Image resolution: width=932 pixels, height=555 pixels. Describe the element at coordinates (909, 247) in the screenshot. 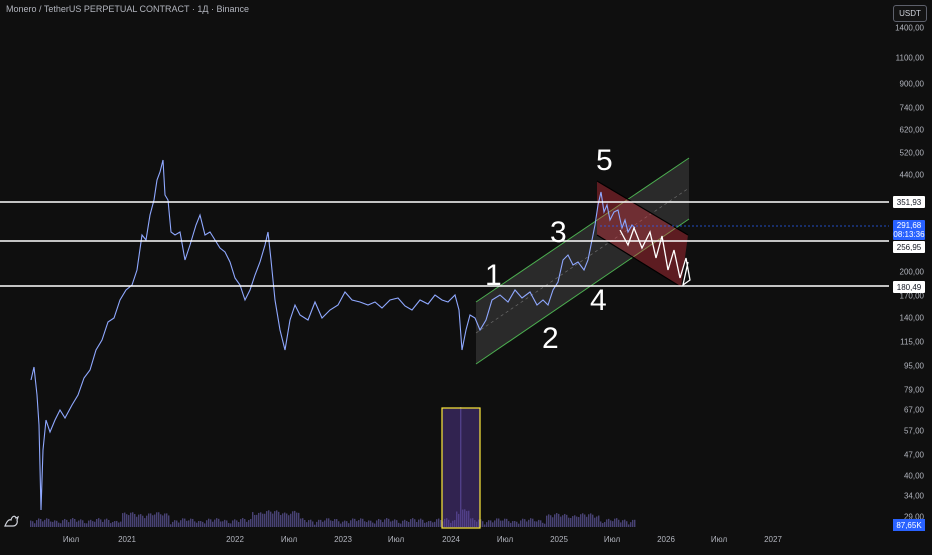

I see `level-label-mid: 256,95` at that location.